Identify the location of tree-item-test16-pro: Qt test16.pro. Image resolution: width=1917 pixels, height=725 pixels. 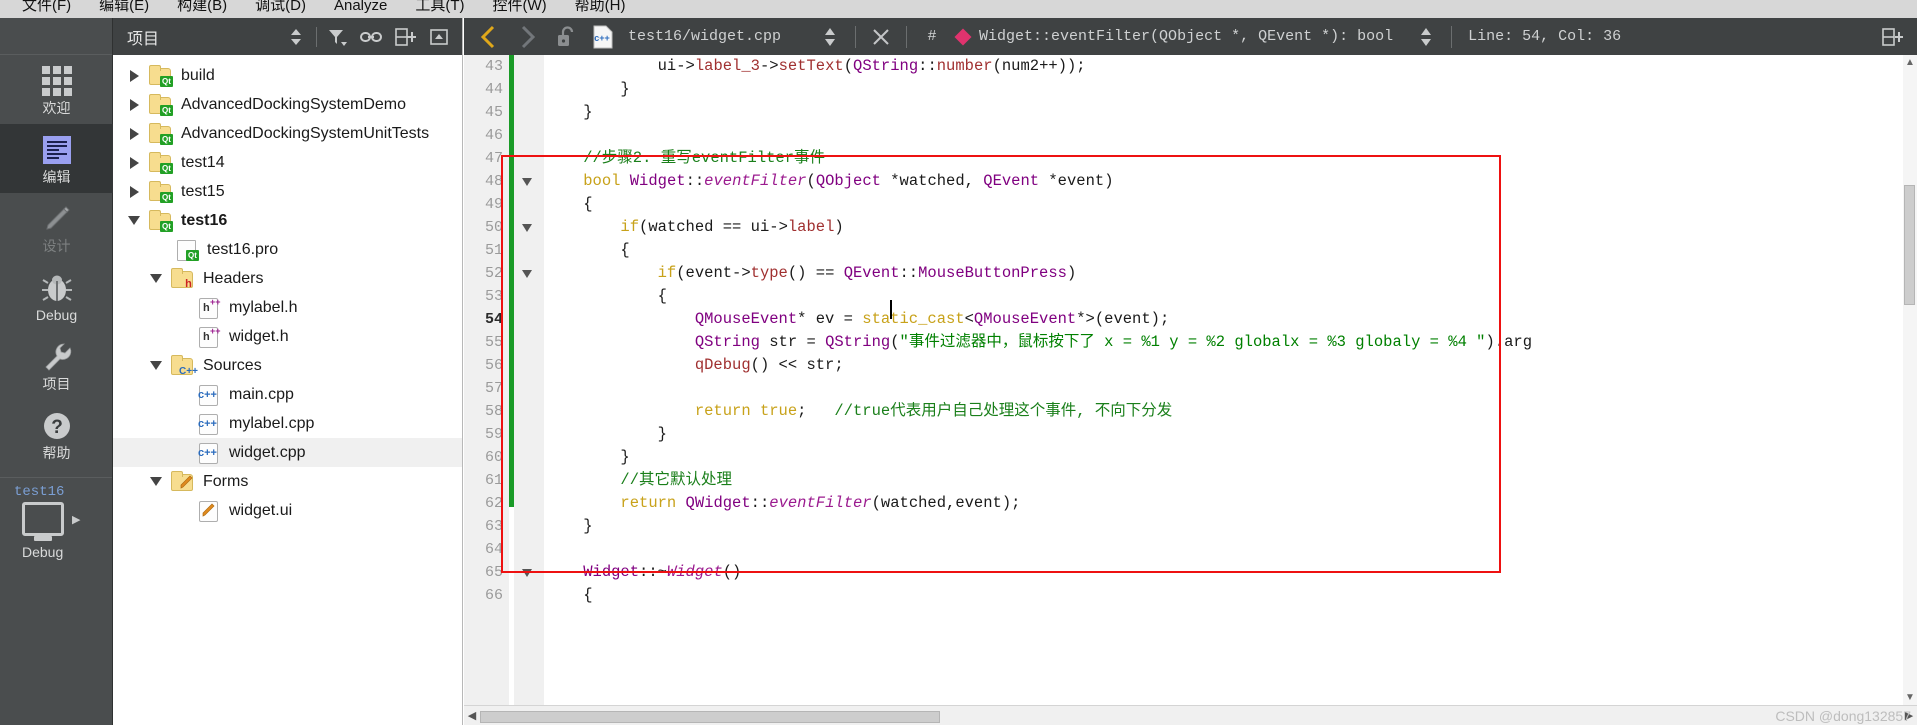
(287, 249).